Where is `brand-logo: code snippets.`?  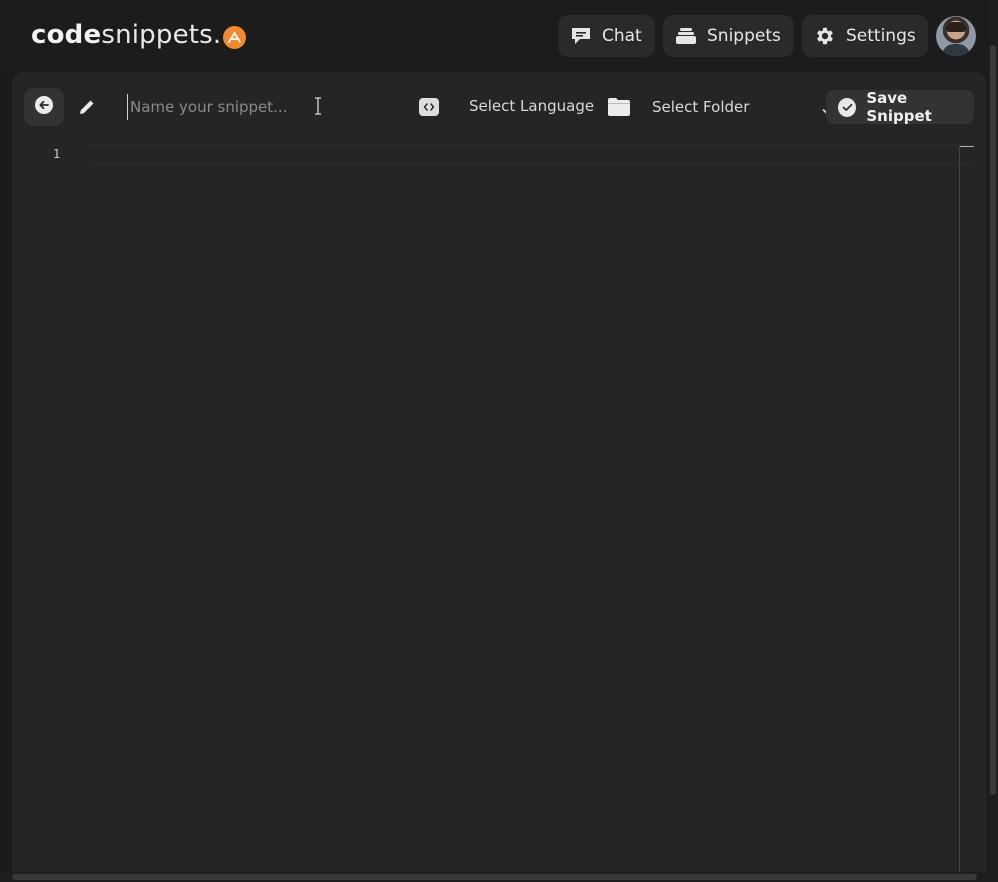 brand-logo: code snippets. is located at coordinates (139, 35).